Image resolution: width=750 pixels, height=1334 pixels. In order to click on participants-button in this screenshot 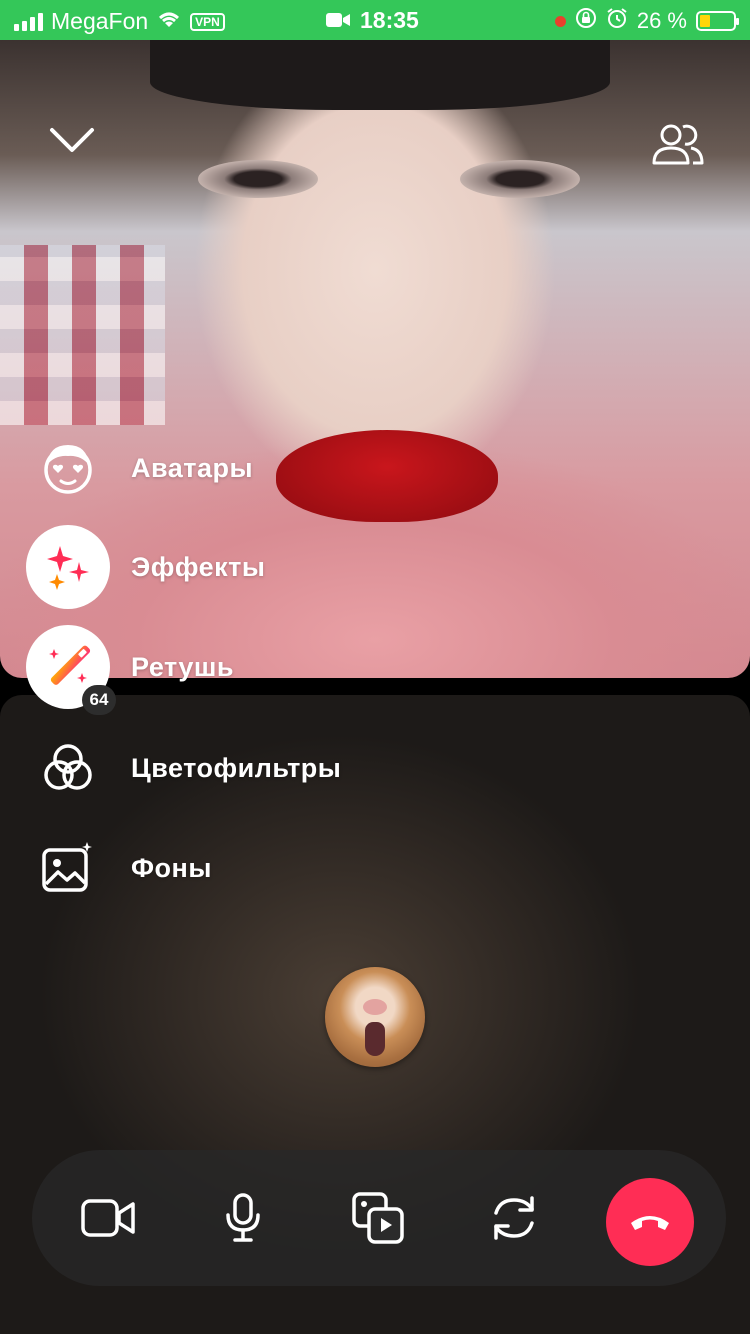, I will do `click(678, 144)`.